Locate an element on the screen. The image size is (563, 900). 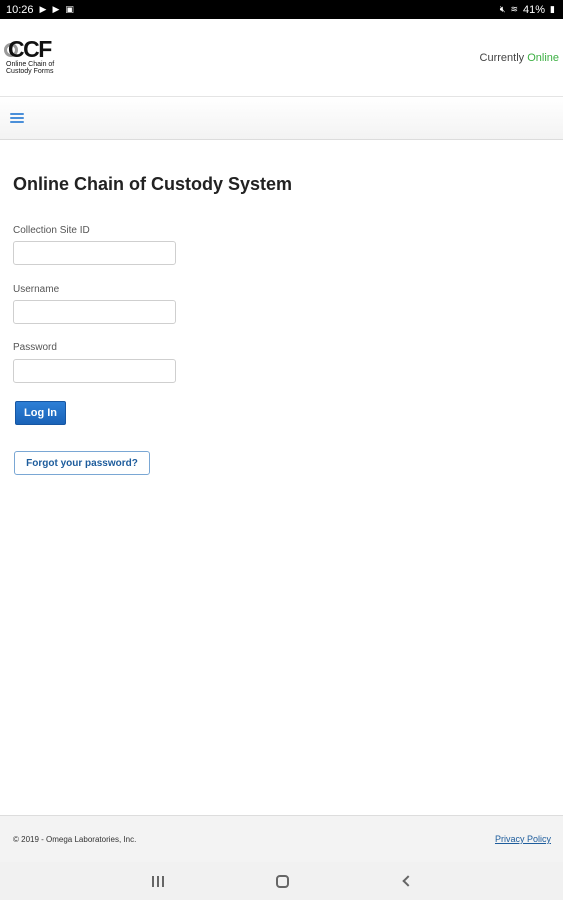
logo-subtitle: Online Chain of Custody Forms is located at coordinates (36, 68).